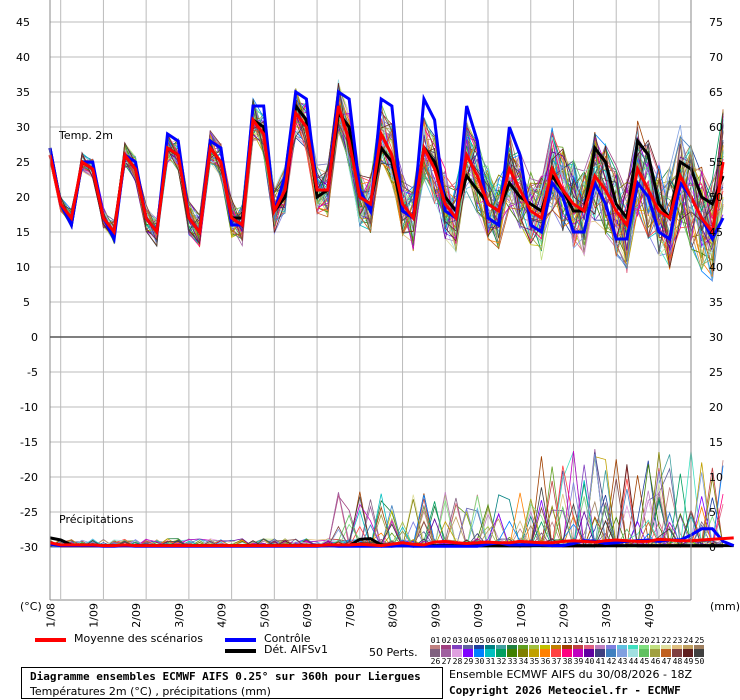 This screenshot has width=740, height=700. I want to click on temp-right-tick: 45, so click(716, 232).